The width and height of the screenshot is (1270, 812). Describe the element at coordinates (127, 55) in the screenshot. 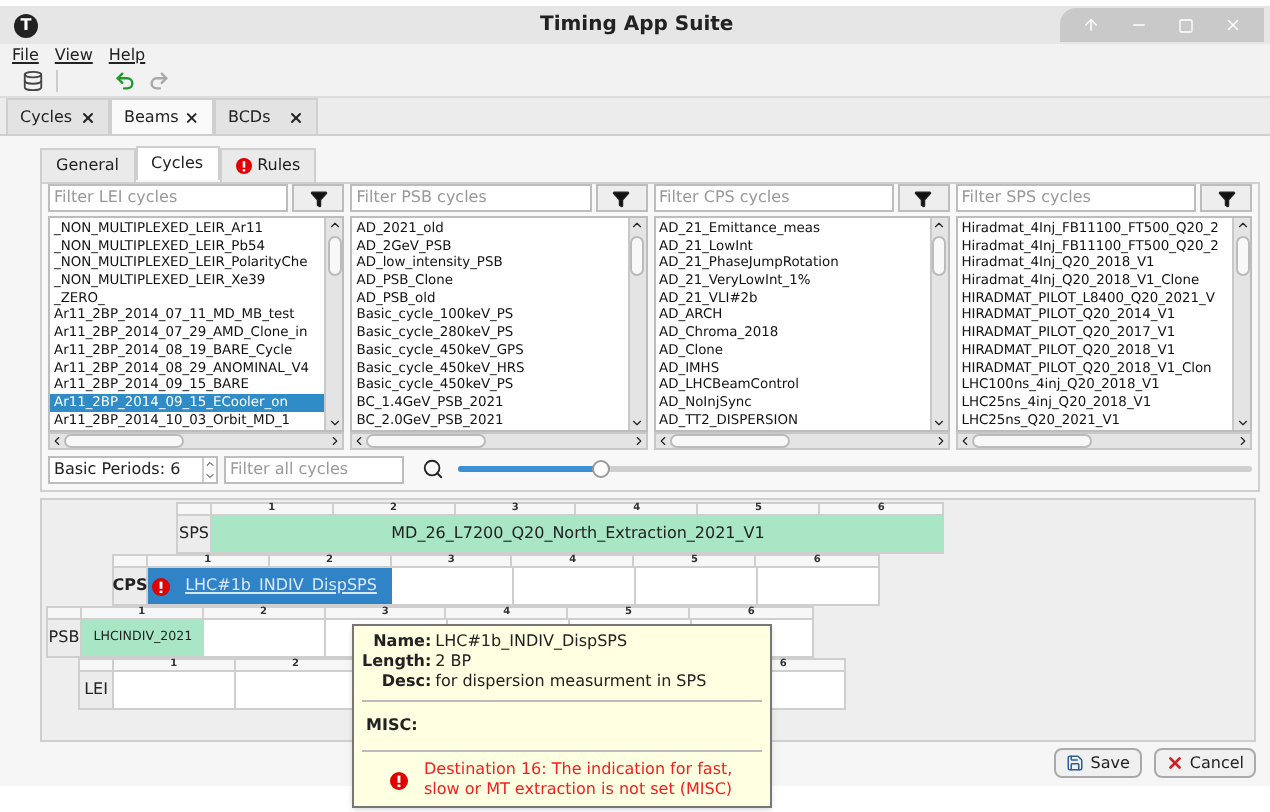

I see `menu-item: Help` at that location.